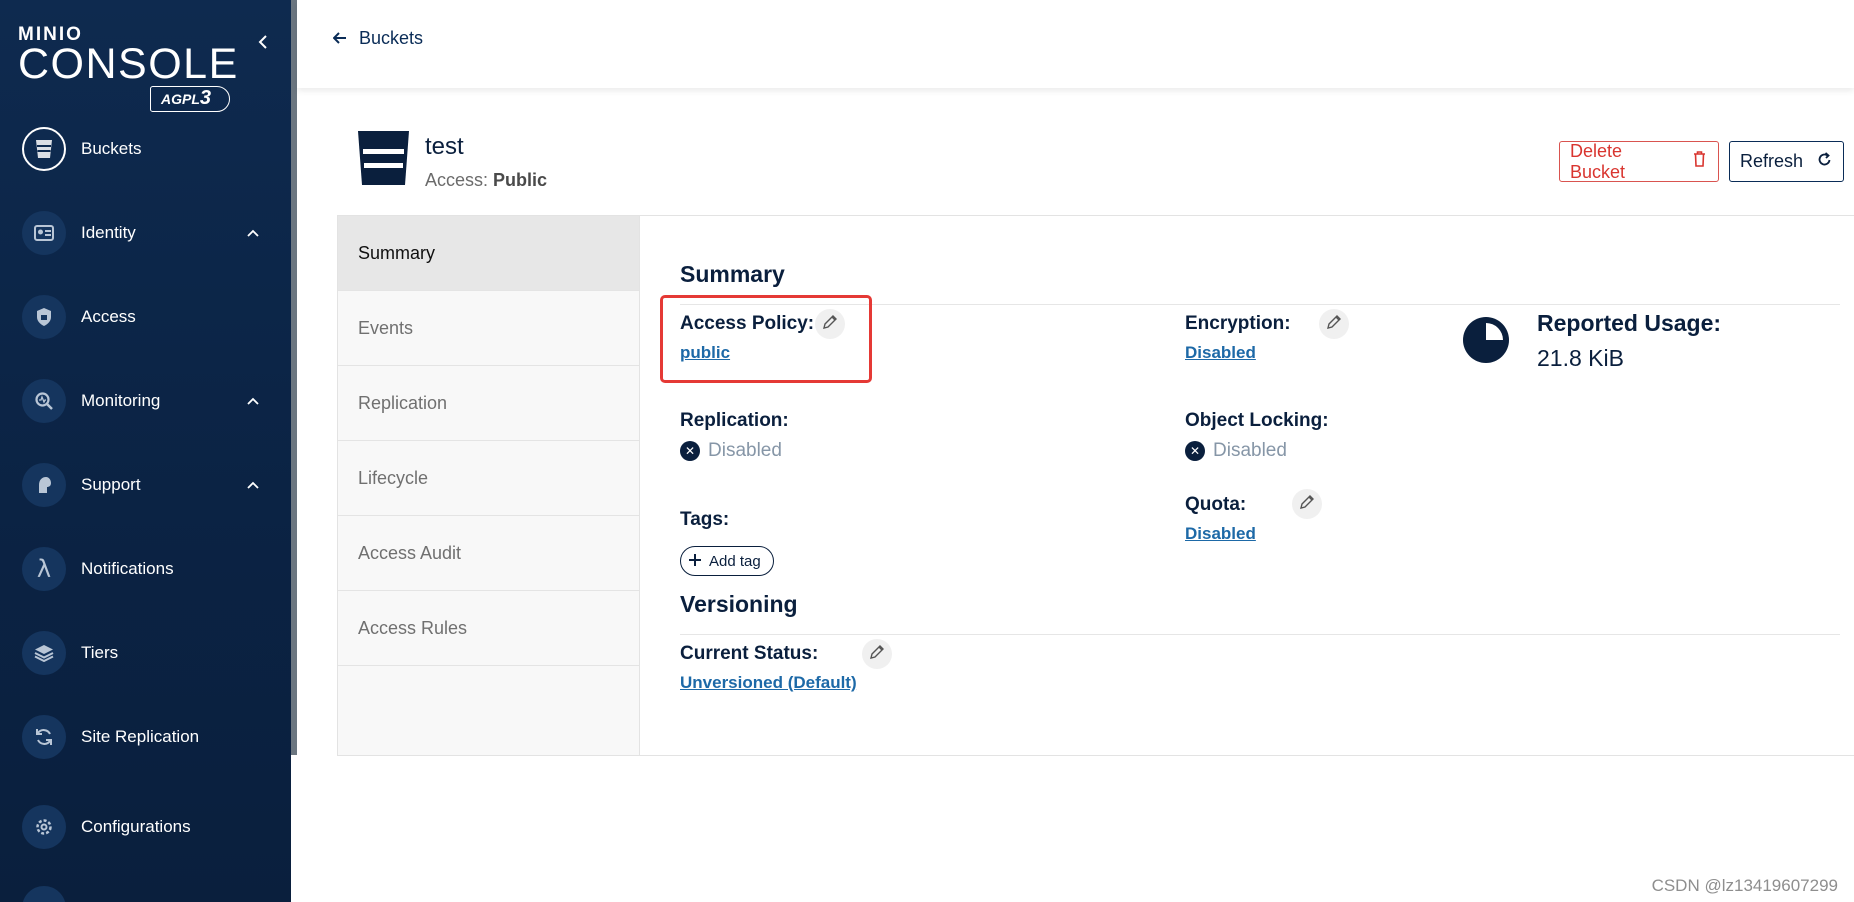  I want to click on add-tag-label: Add tag, so click(735, 561).